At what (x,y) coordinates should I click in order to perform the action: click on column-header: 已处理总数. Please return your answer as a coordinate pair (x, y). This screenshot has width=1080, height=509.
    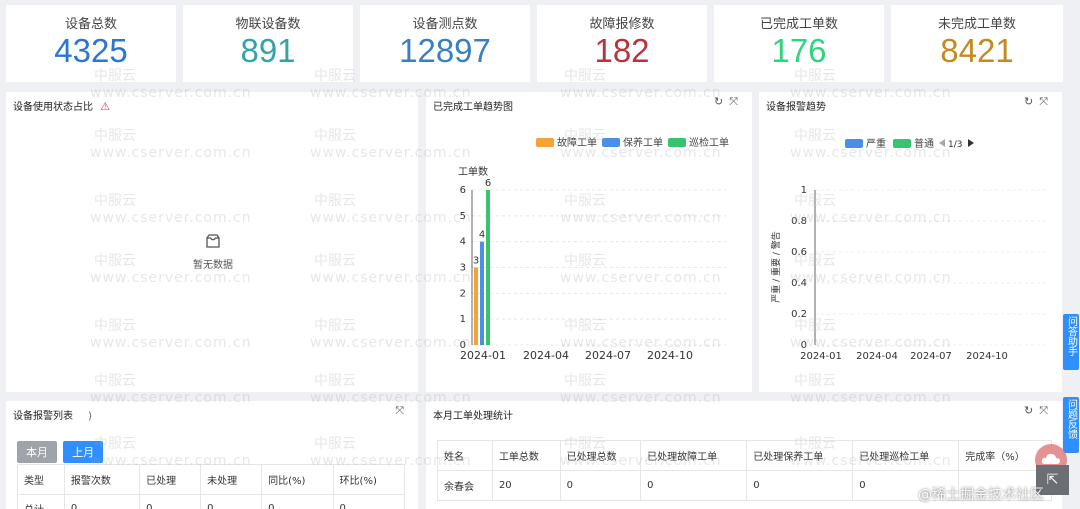
    Looking at the image, I should click on (600, 455).